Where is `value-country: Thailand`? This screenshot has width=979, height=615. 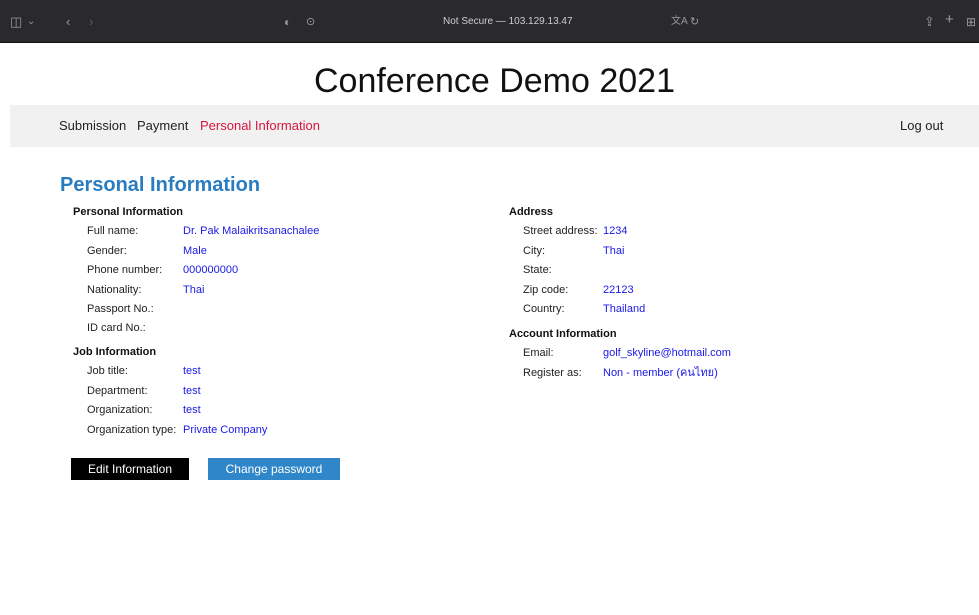
value-country: Thailand is located at coordinates (624, 309).